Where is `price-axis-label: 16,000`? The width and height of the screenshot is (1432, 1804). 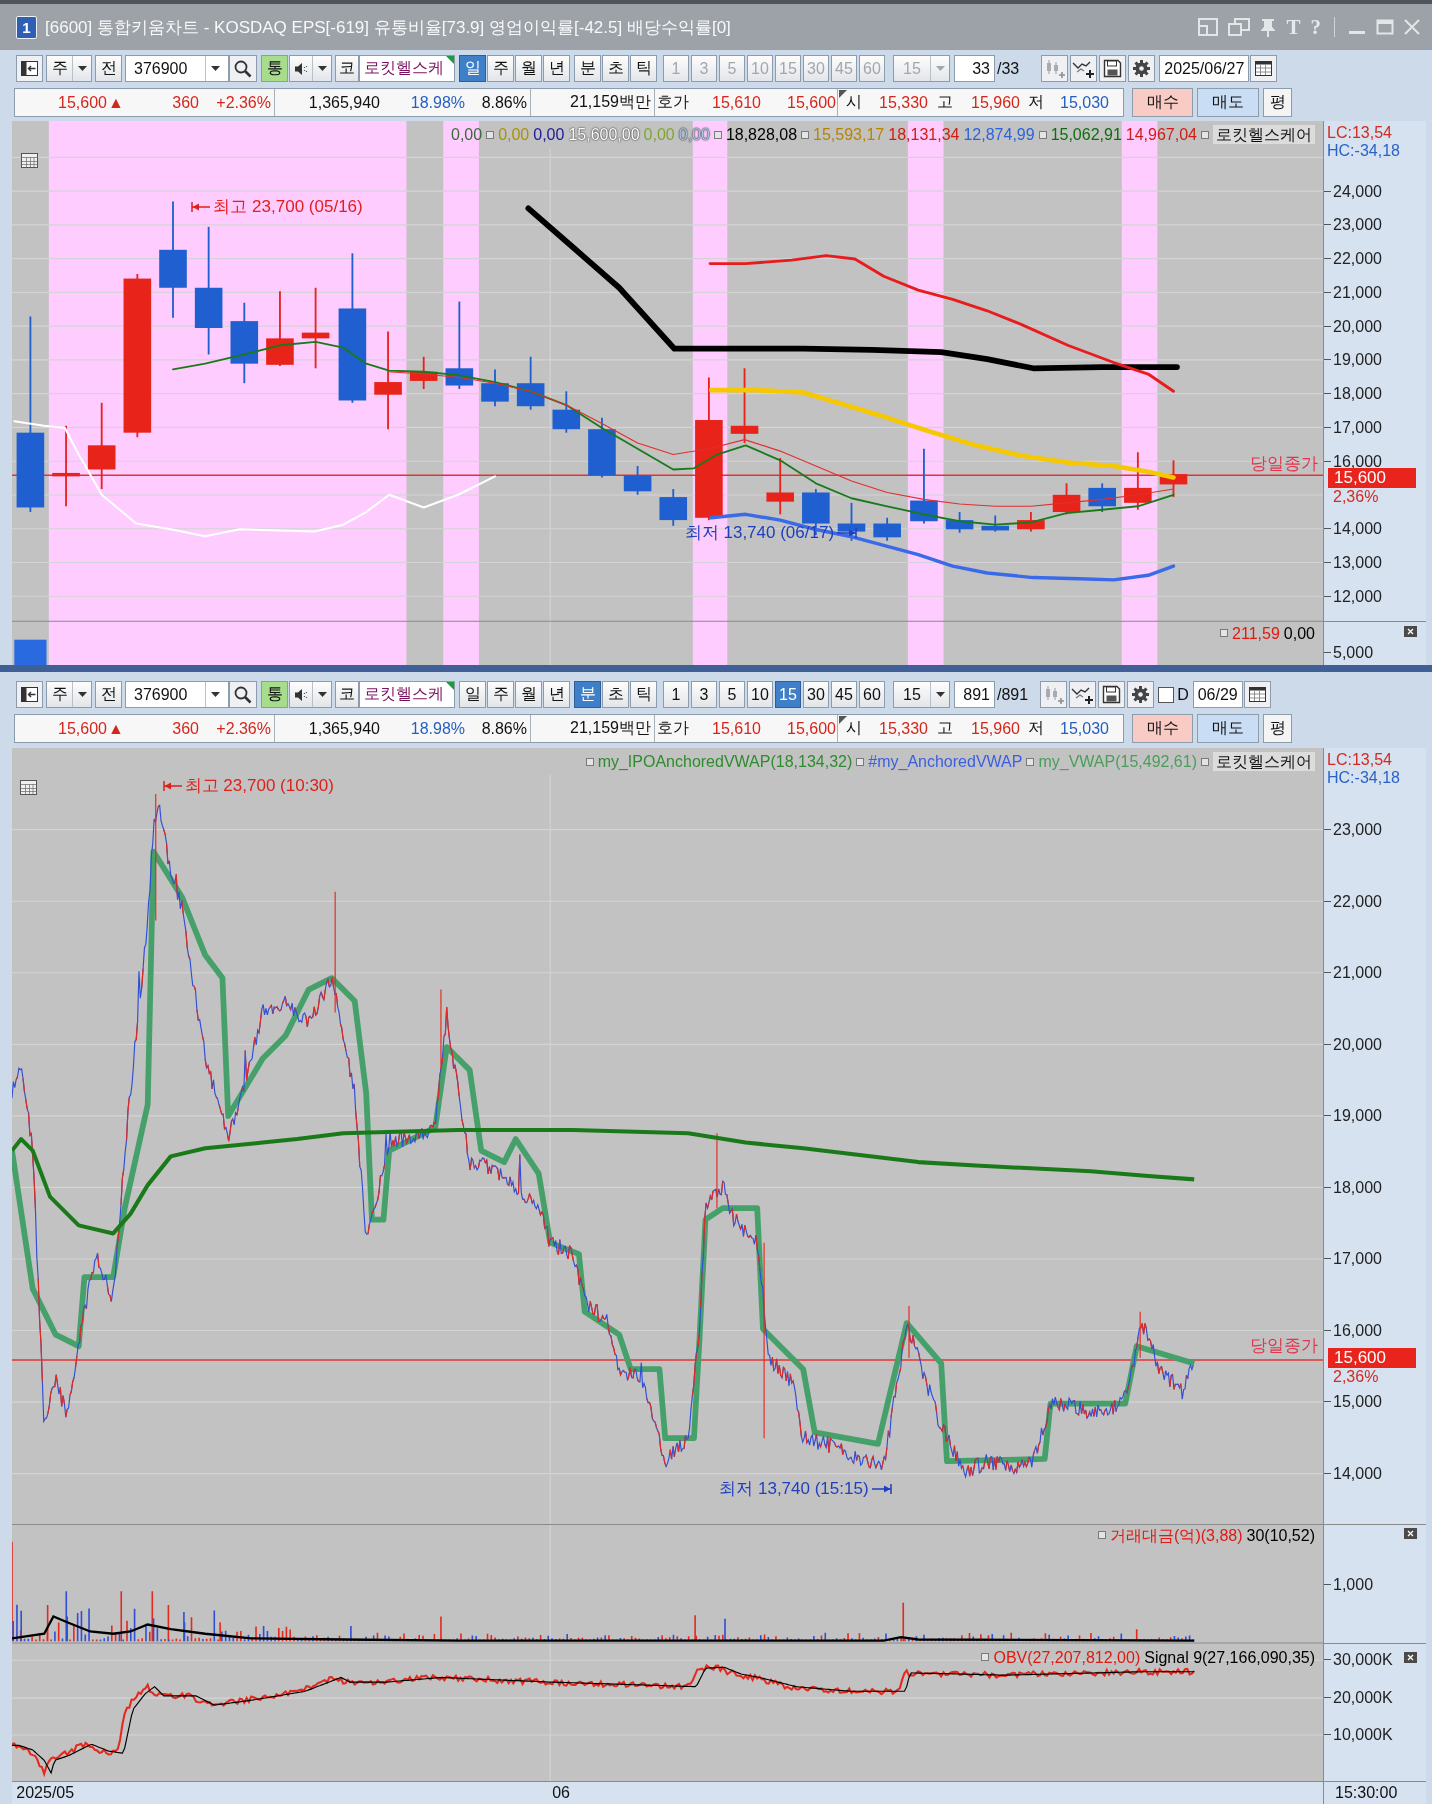 price-axis-label: 16,000 is located at coordinates (1353, 461).